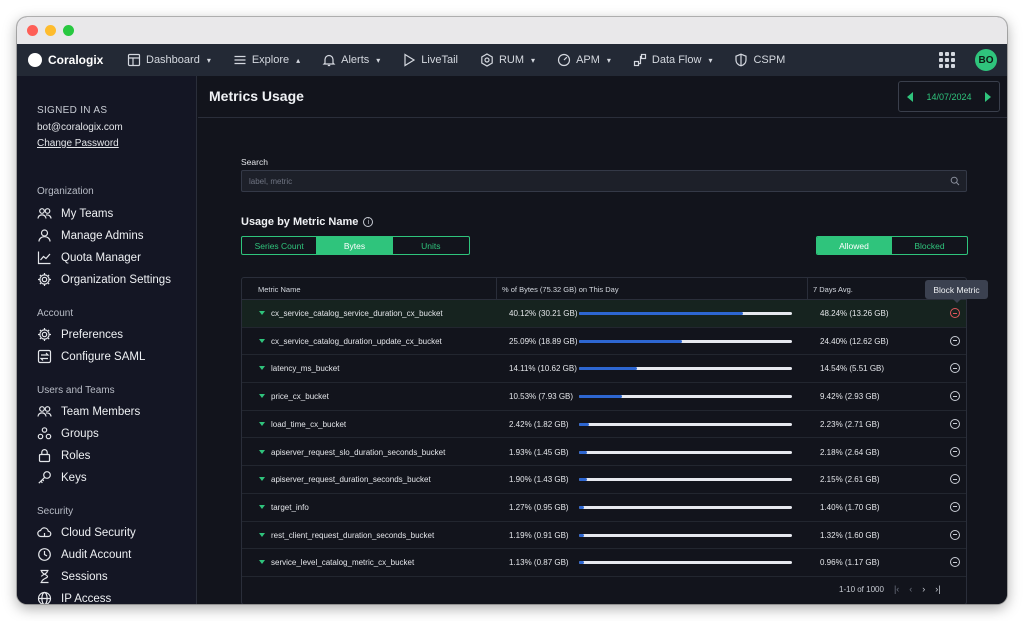  I want to click on current-date: 14/07/2024, so click(948, 97).